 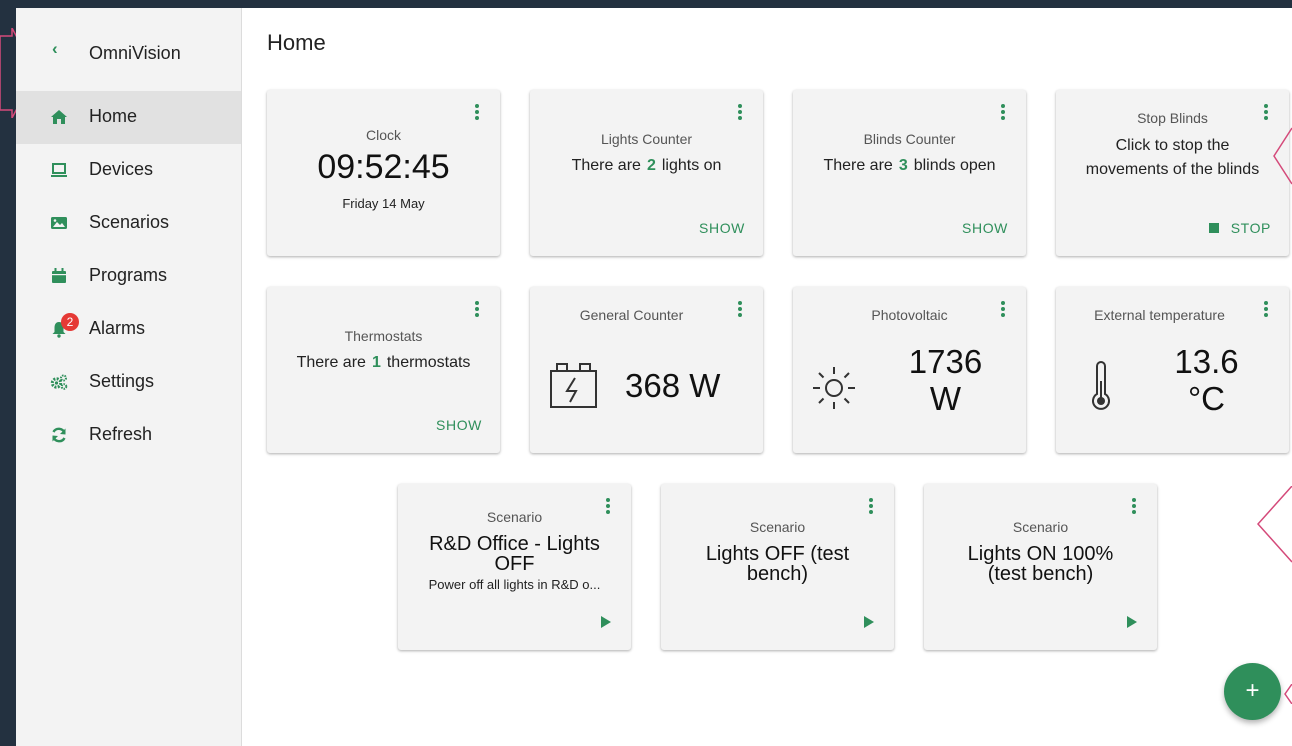 I want to click on photovoltaic-value: 1736 W, so click(x=945, y=380).